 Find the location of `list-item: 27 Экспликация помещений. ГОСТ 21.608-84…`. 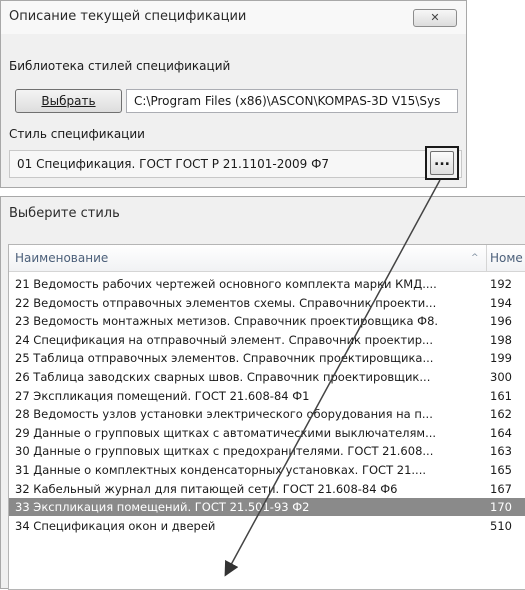

list-item: 27 Экспликация помещений. ГОСТ 21.608-84… is located at coordinates (267, 396).